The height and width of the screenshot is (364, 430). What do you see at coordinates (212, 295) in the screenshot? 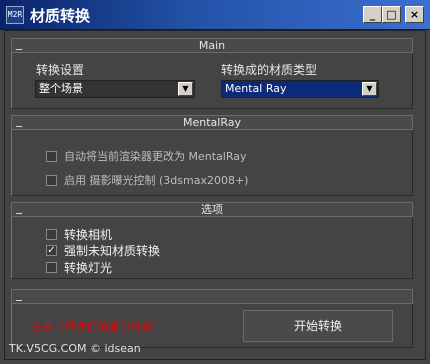
I see `bottom-rollout-header: _` at bounding box center [212, 295].